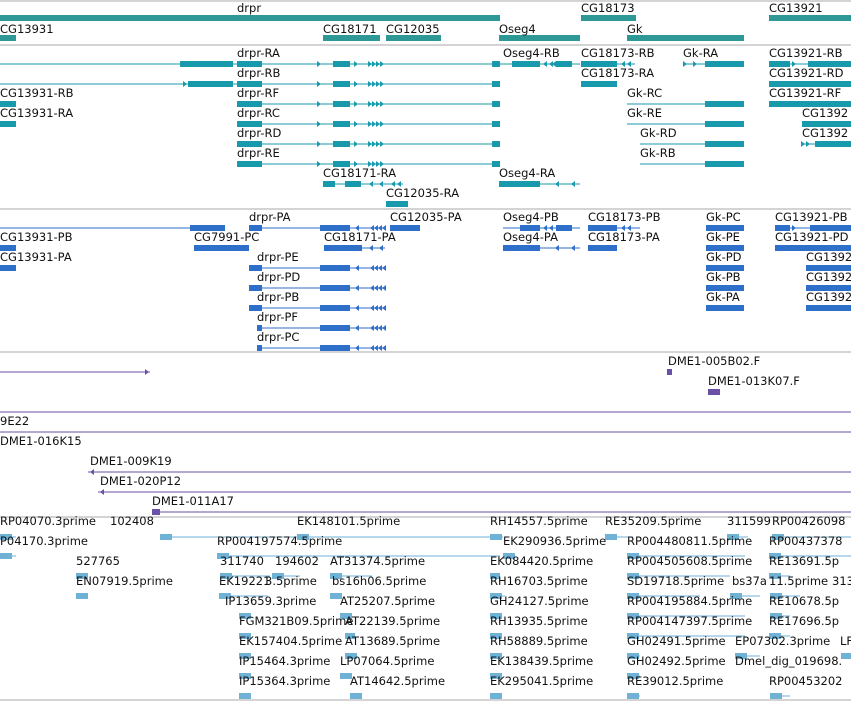 The height and width of the screenshot is (701, 851). I want to click on transcript-p-label-gk-pc: Gk-PC, so click(723, 217).